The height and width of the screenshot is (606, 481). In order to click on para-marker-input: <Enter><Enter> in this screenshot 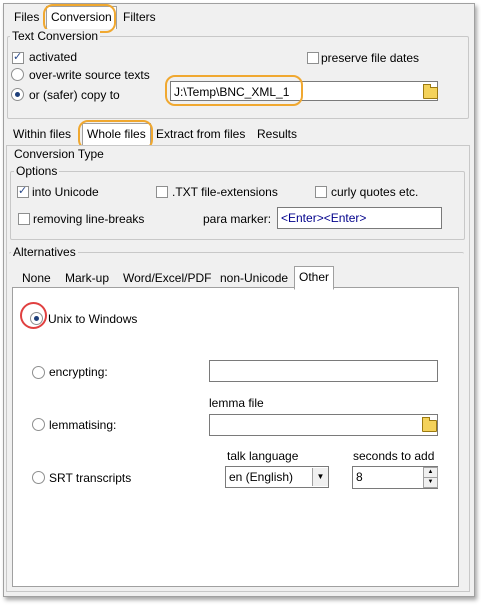, I will do `click(359, 218)`.